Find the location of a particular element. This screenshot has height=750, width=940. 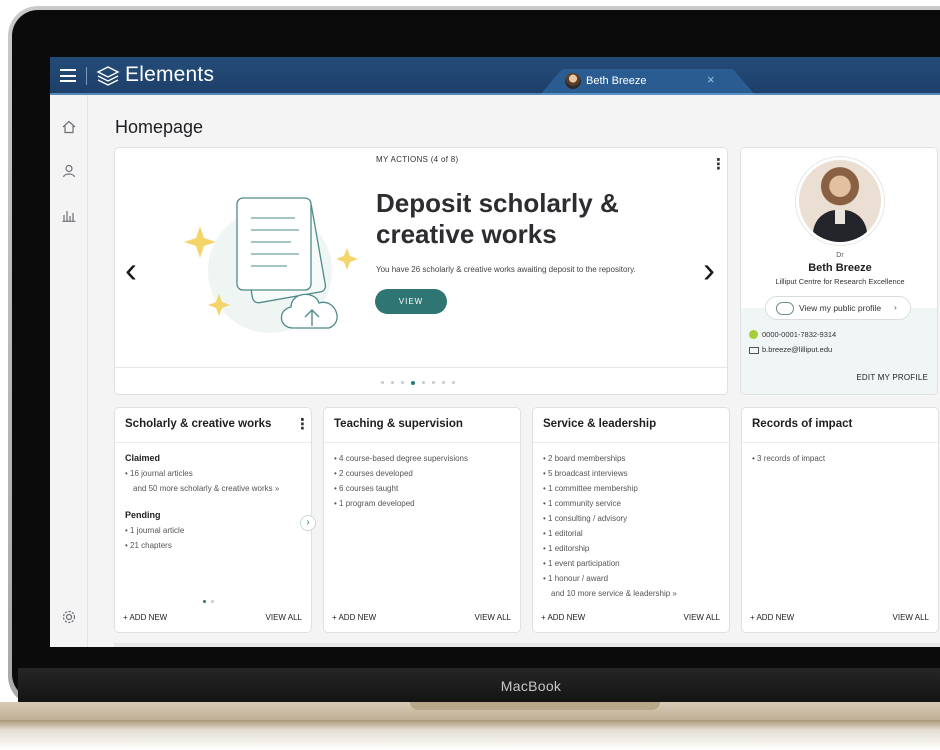

claimed-heading: Claimed is located at coordinates (143, 458).